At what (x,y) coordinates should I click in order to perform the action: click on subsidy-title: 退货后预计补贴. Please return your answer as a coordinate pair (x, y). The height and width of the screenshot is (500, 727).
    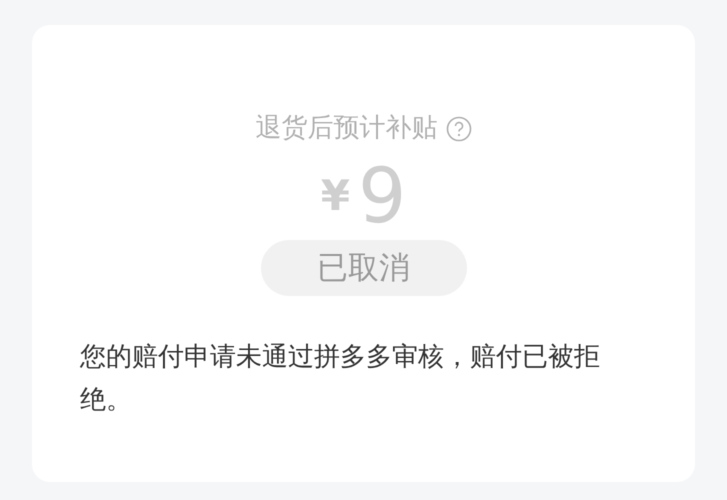
    Looking at the image, I should click on (347, 128).